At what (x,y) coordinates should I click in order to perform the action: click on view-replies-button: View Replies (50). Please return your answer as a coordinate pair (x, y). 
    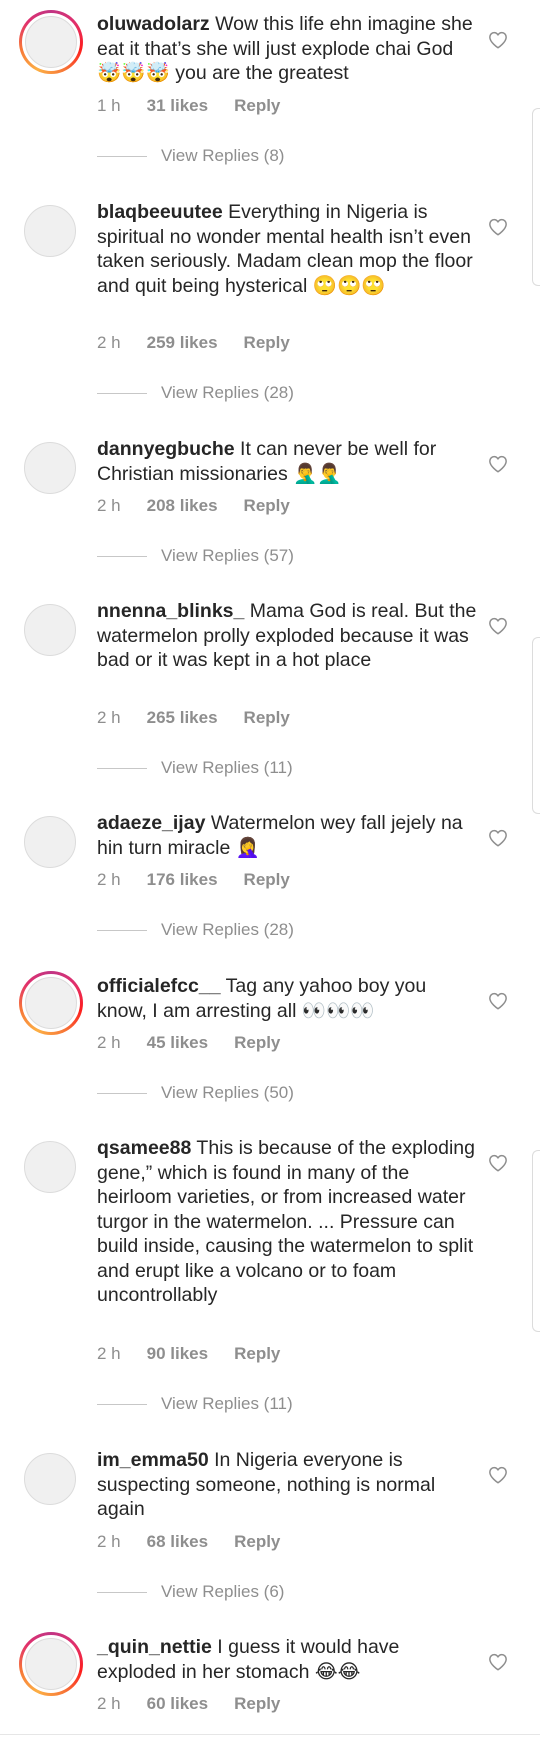
    Looking at the image, I should click on (195, 1095).